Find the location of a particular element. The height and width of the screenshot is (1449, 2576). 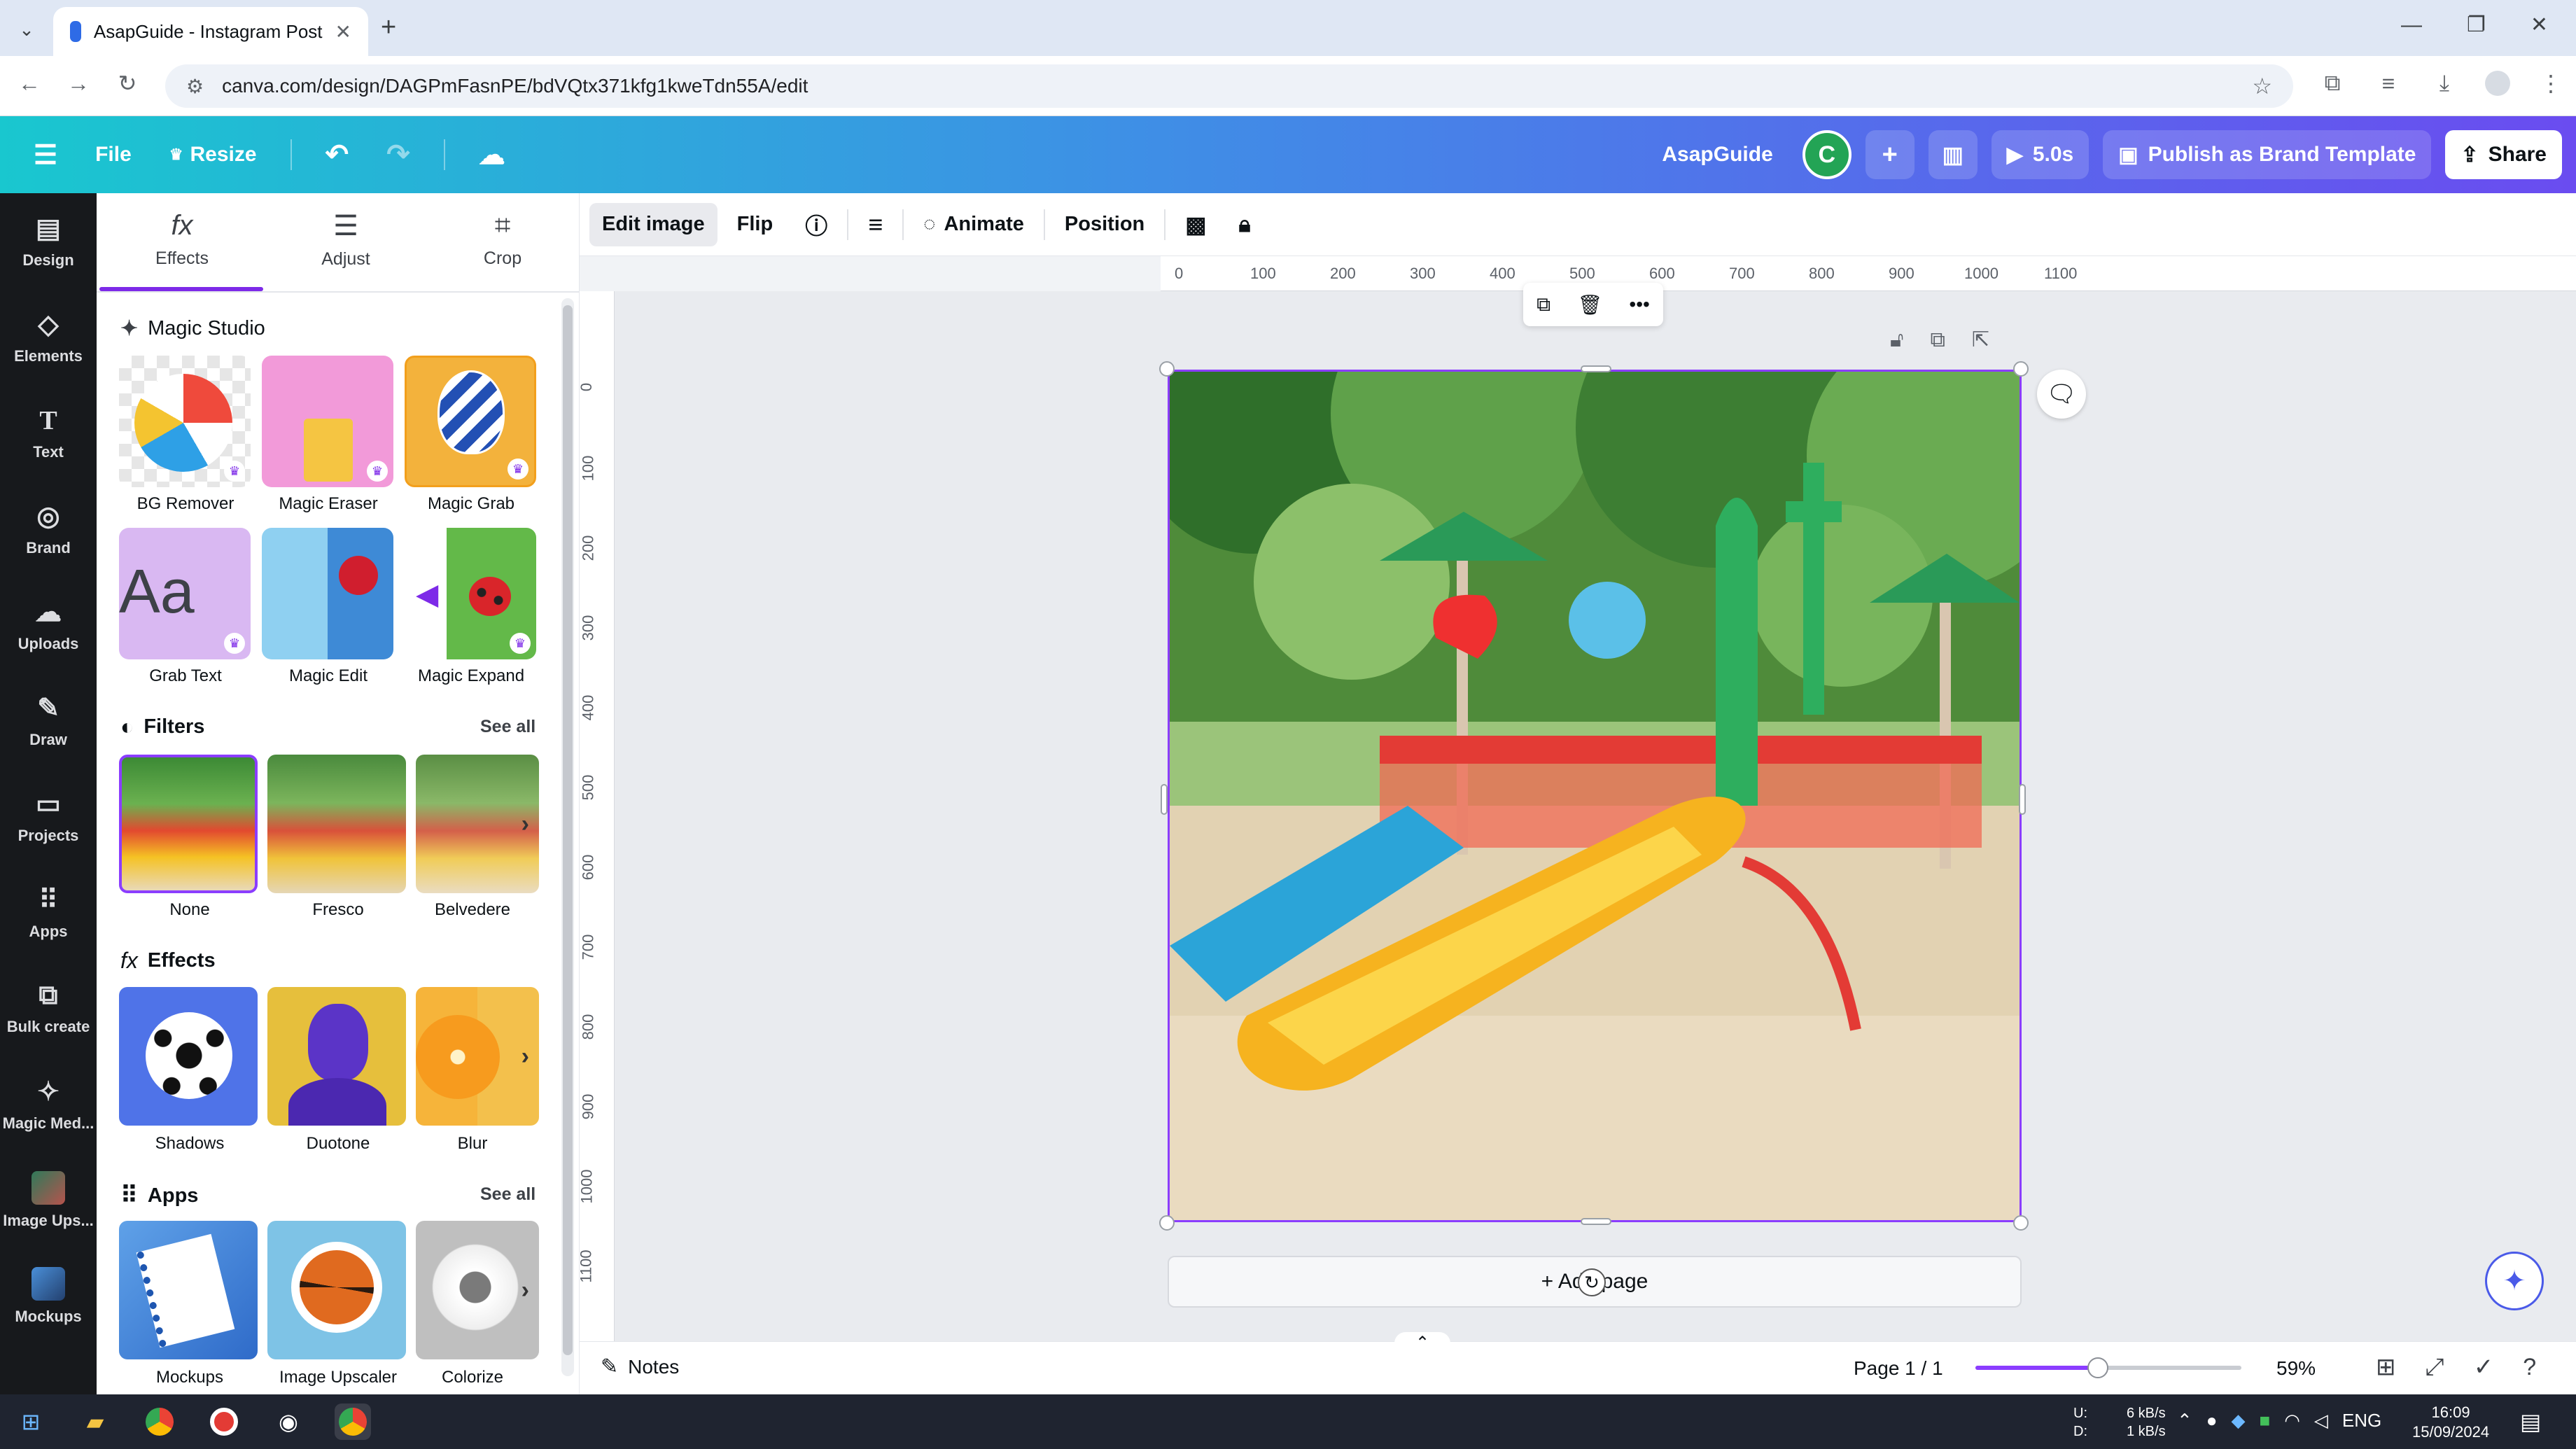

back-arrow-icon: ← is located at coordinates (29, 84).